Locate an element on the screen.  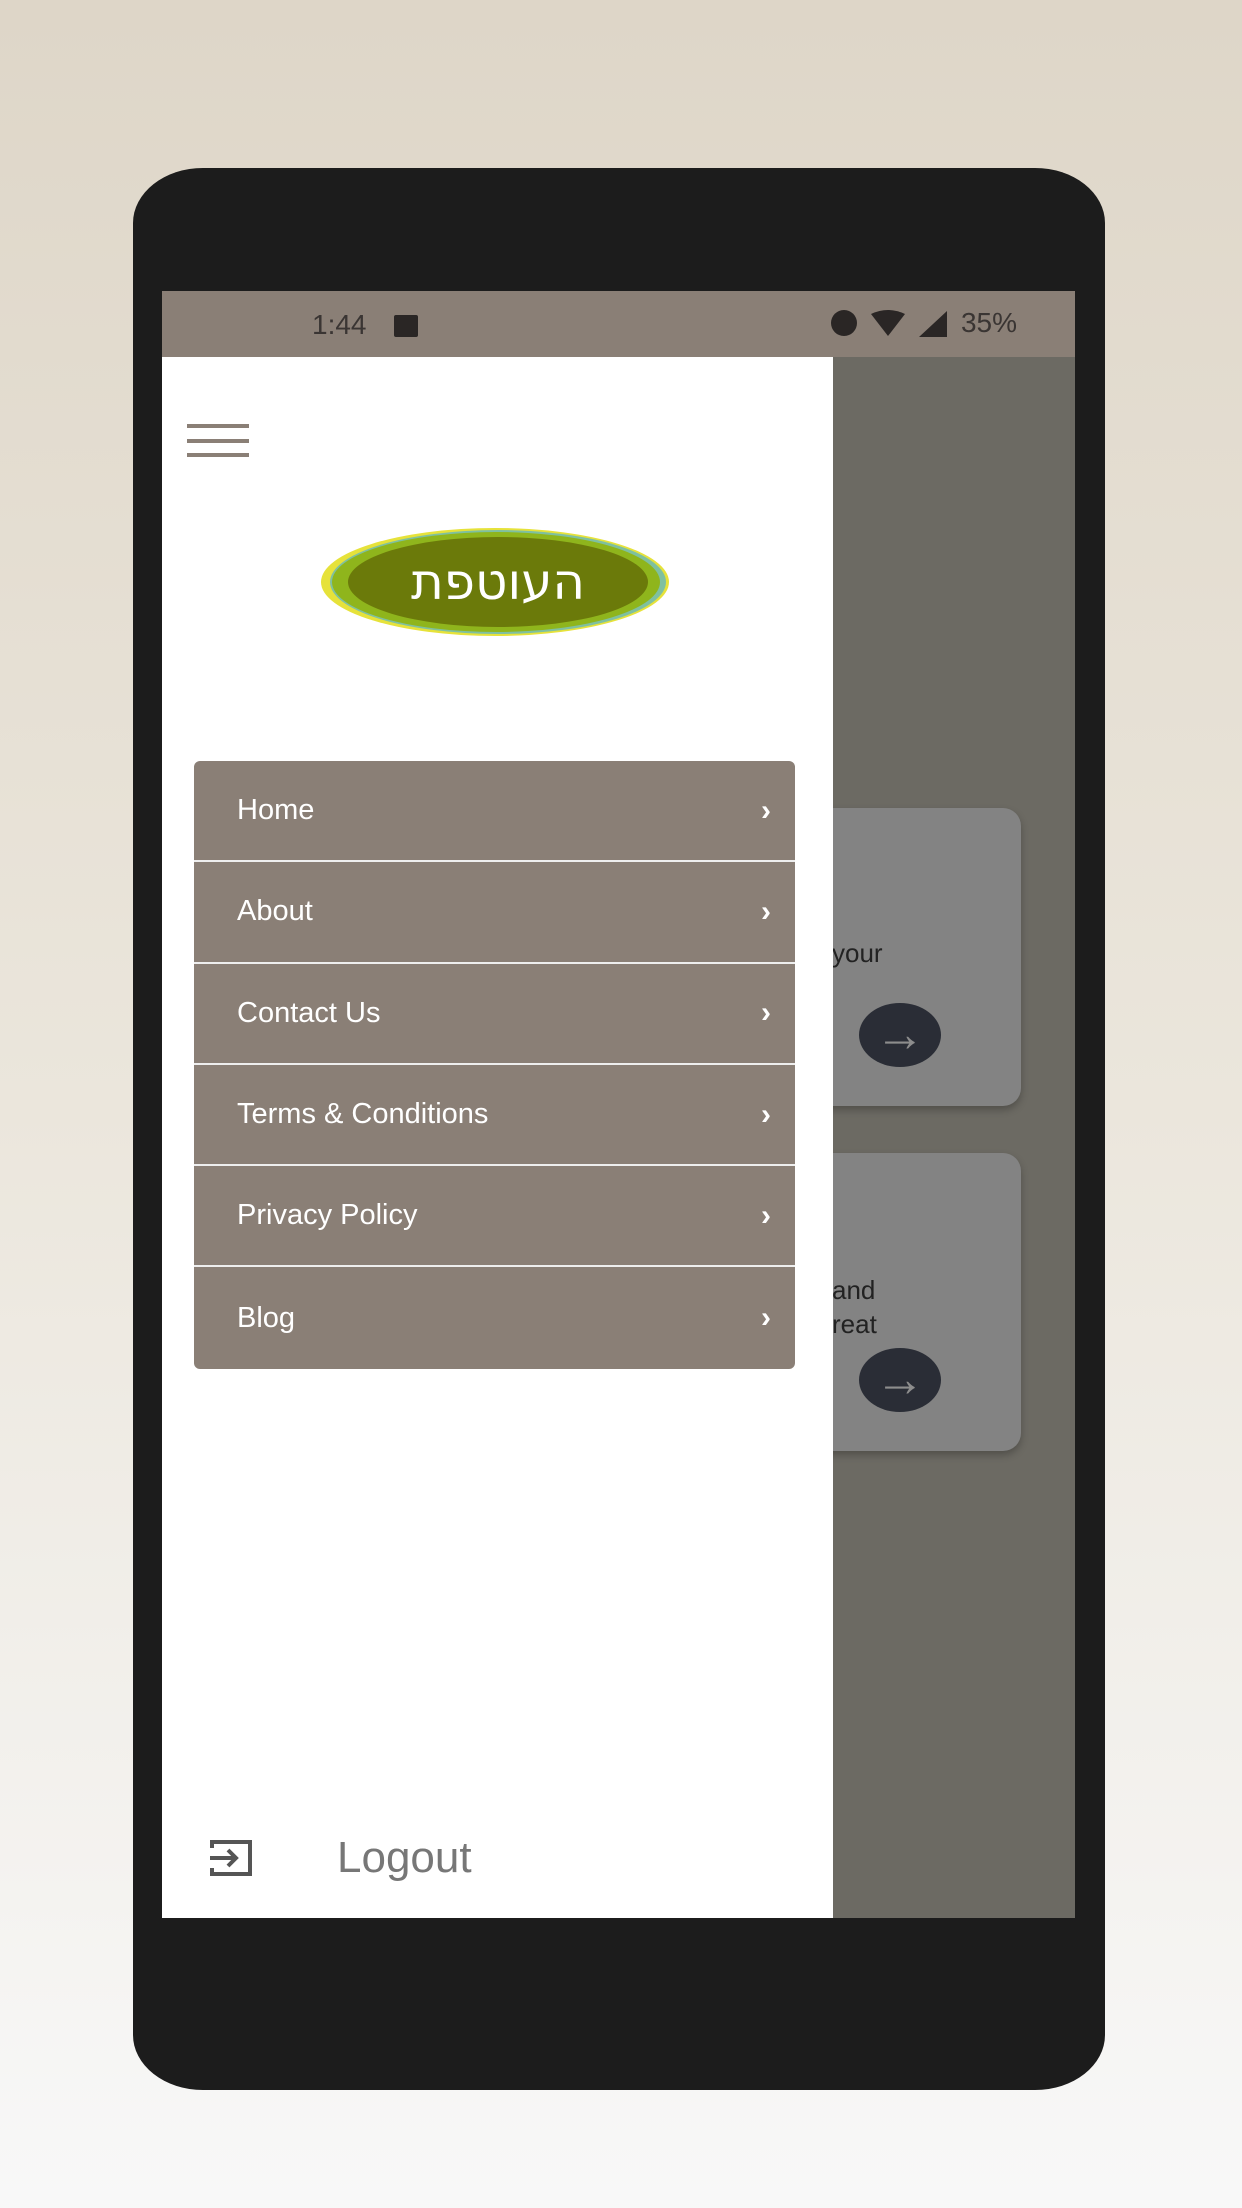
status-time: 1:44 is located at coordinates (339, 324).